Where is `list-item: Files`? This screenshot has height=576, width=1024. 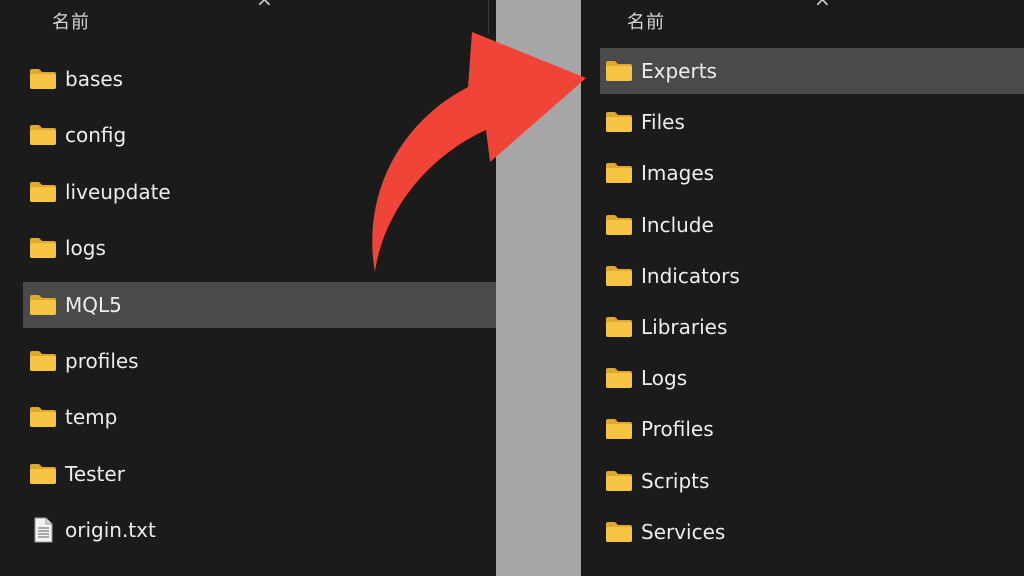 list-item: Files is located at coordinates (812, 122).